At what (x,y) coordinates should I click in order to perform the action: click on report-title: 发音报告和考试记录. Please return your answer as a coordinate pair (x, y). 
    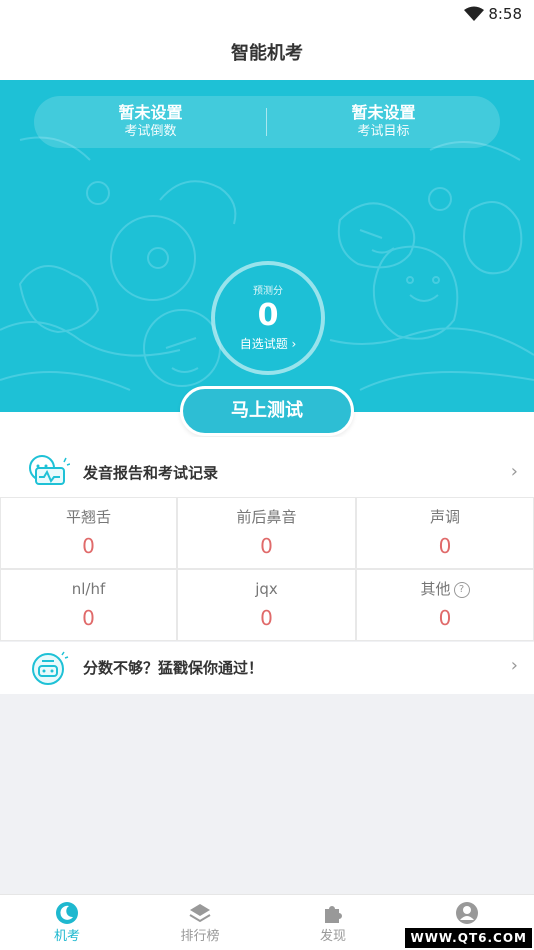
    Looking at the image, I should click on (151, 473).